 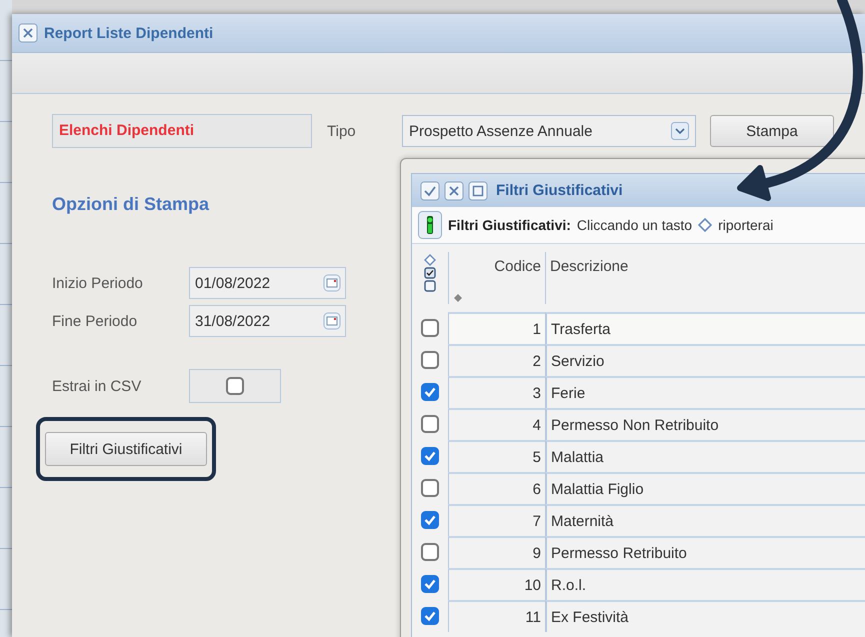 What do you see at coordinates (131, 204) in the screenshot?
I see `section-title: Opzioni di Stampa` at bounding box center [131, 204].